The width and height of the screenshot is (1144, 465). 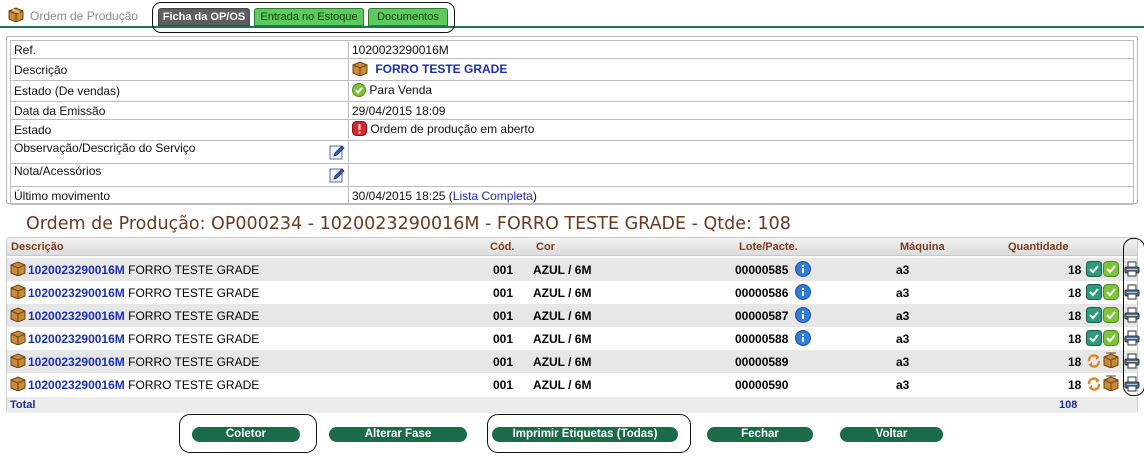 I want to click on row-lote: 00000589, so click(x=762, y=362).